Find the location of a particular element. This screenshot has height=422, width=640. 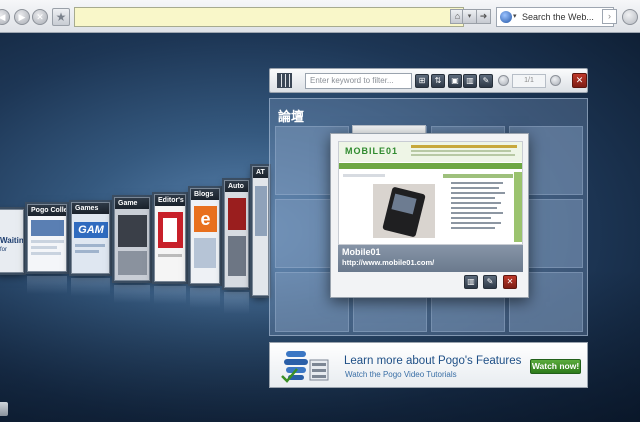

sort-icon: ⇅ is located at coordinates (438, 81).